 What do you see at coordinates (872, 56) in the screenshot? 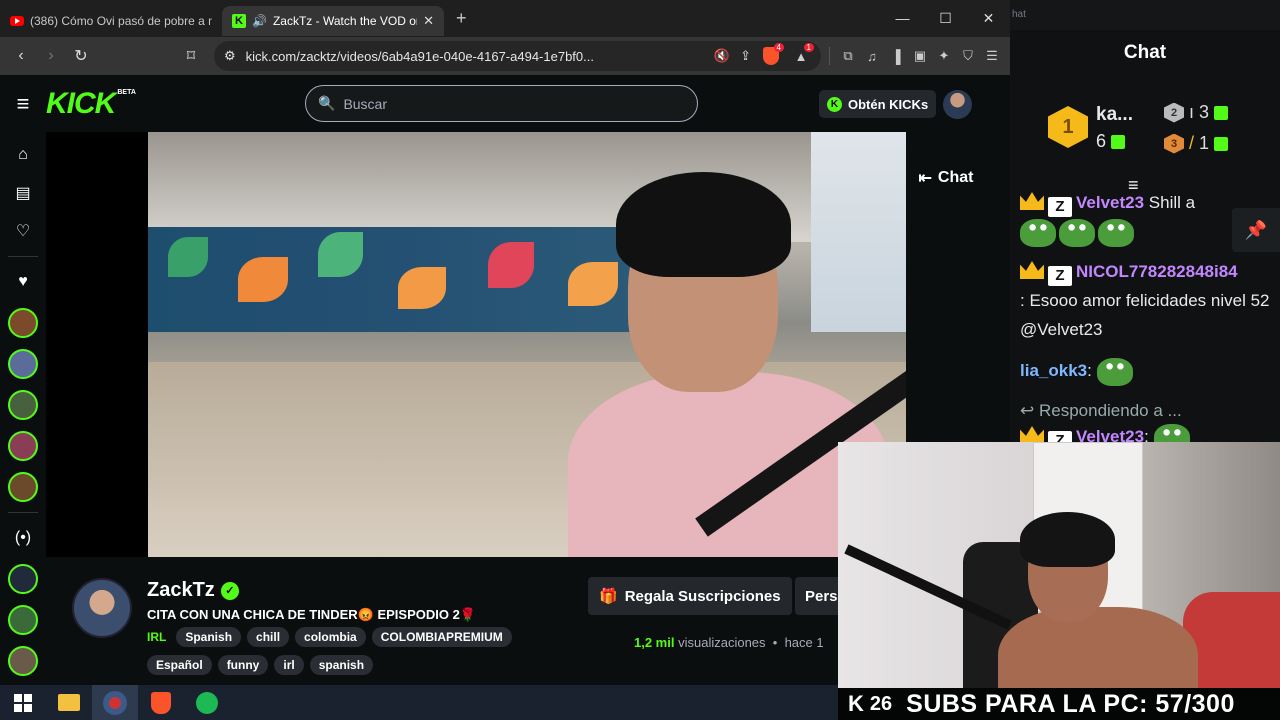
I see `media-icon: ♫` at bounding box center [872, 56].